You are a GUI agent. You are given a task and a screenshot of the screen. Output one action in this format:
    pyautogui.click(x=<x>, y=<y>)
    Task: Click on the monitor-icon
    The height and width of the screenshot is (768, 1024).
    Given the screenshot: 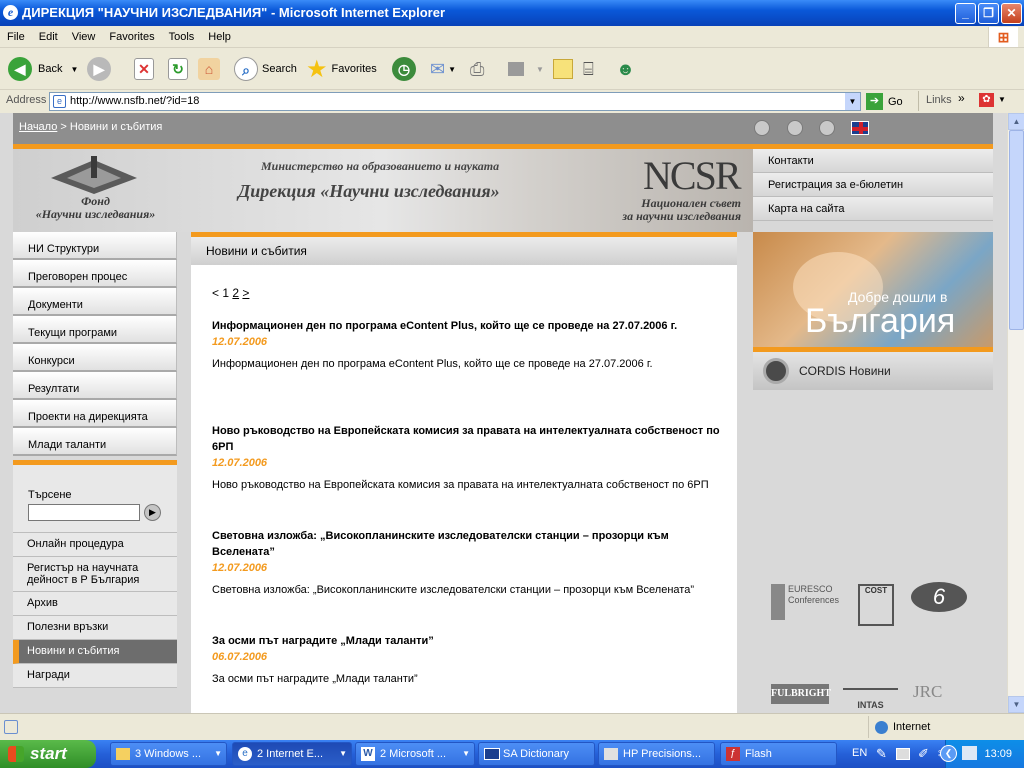 What is the action you would take?
    pyautogui.click(x=903, y=754)
    